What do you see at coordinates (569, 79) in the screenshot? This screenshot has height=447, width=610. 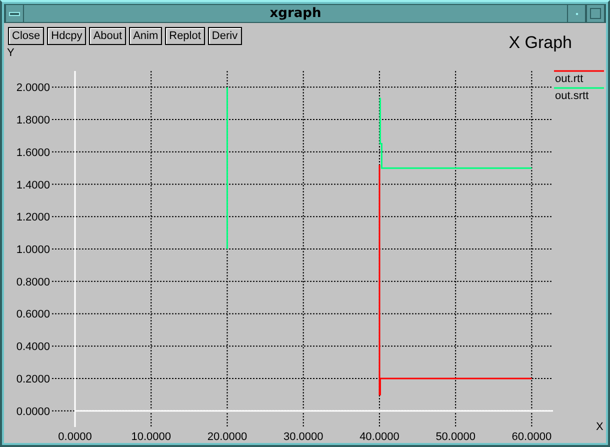 I see `legend-label: out.rtt` at bounding box center [569, 79].